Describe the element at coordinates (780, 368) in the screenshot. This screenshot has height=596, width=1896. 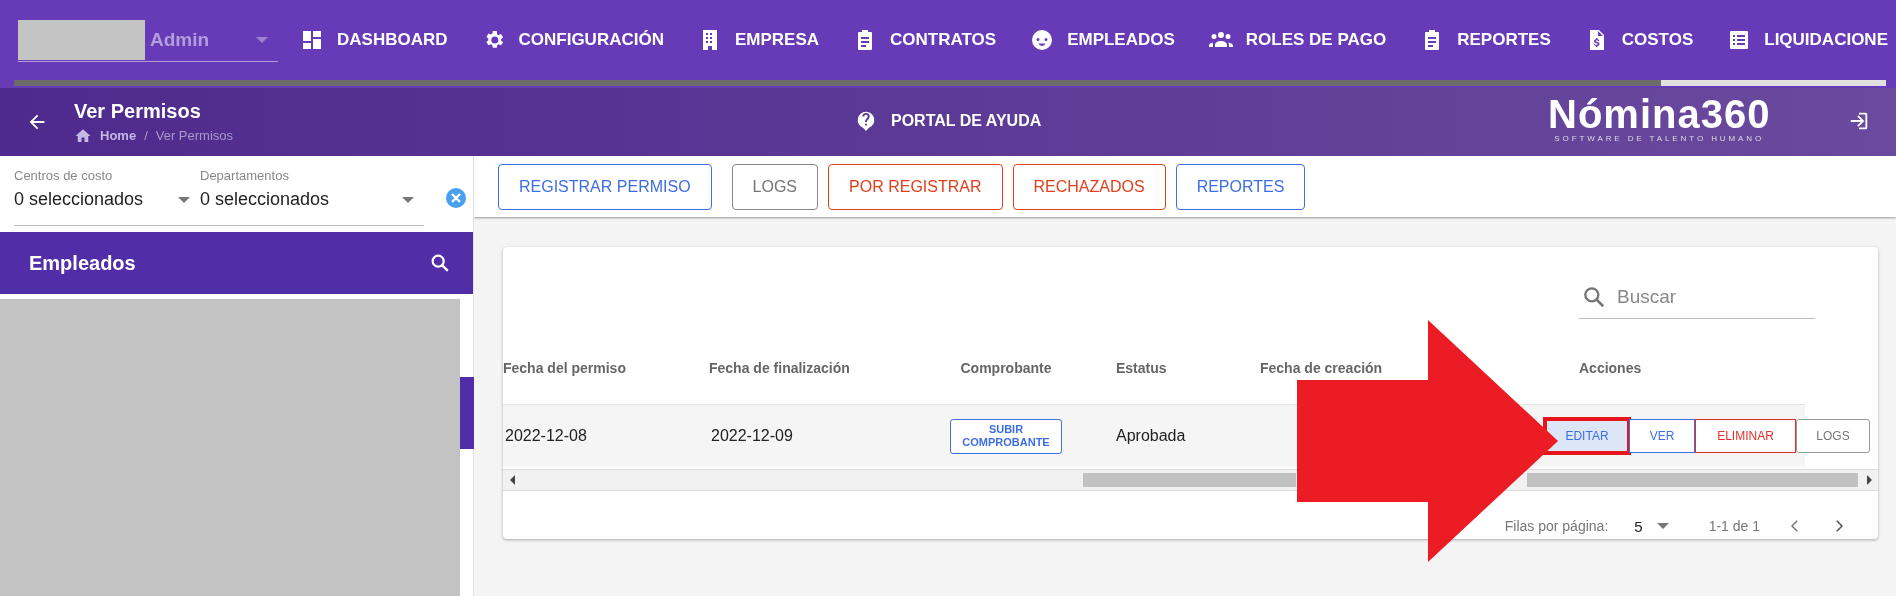
I see `column-header: Fecha de finalización` at that location.